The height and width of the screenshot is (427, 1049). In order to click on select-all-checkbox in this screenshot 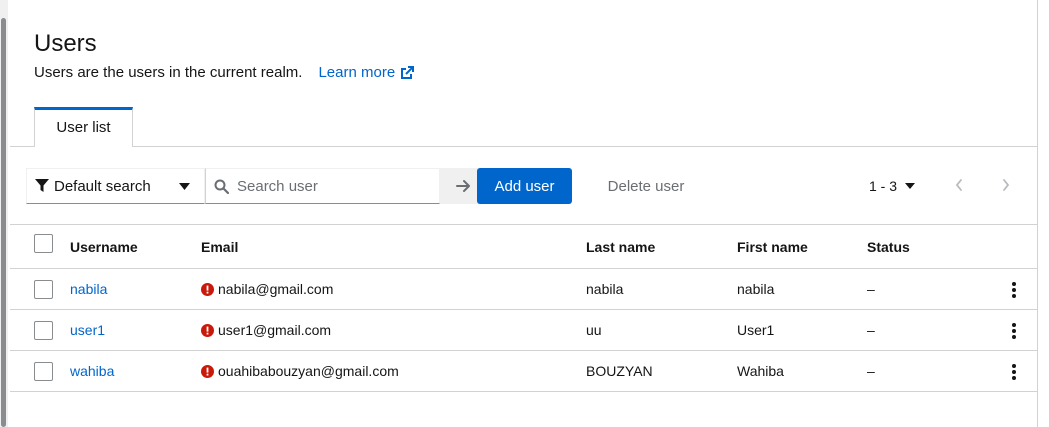, I will do `click(43, 243)`.